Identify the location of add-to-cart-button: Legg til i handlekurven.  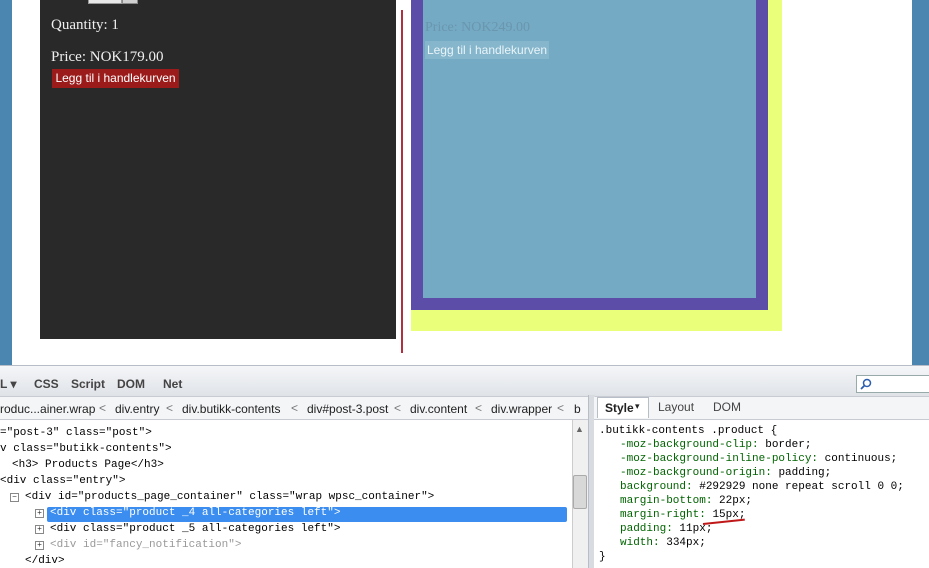
(115, 78).